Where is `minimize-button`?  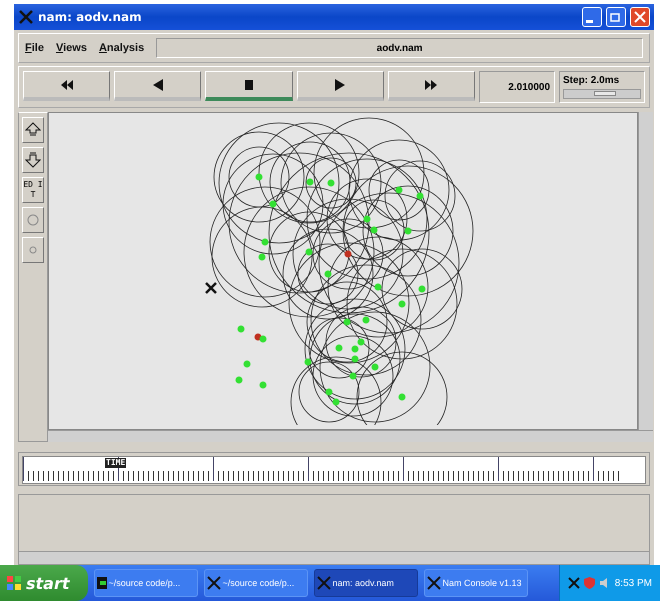 minimize-button is located at coordinates (592, 17).